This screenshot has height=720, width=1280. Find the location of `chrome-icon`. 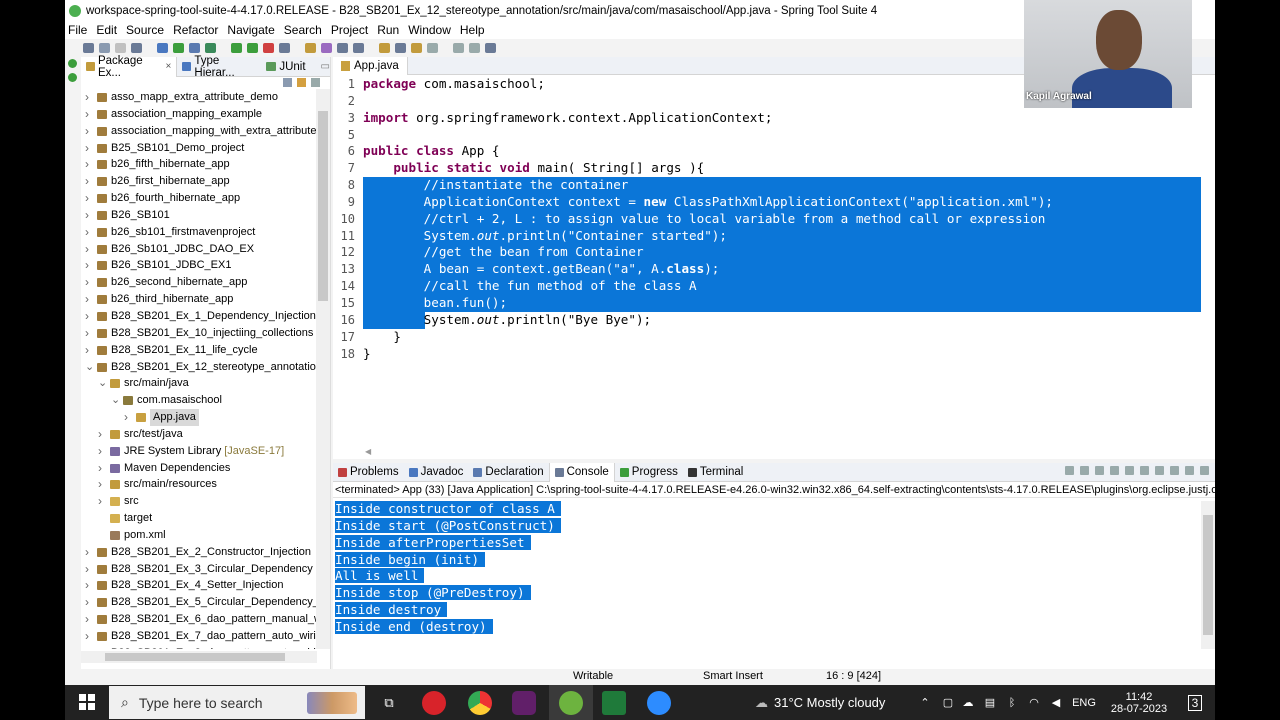

chrome-icon is located at coordinates (480, 703).